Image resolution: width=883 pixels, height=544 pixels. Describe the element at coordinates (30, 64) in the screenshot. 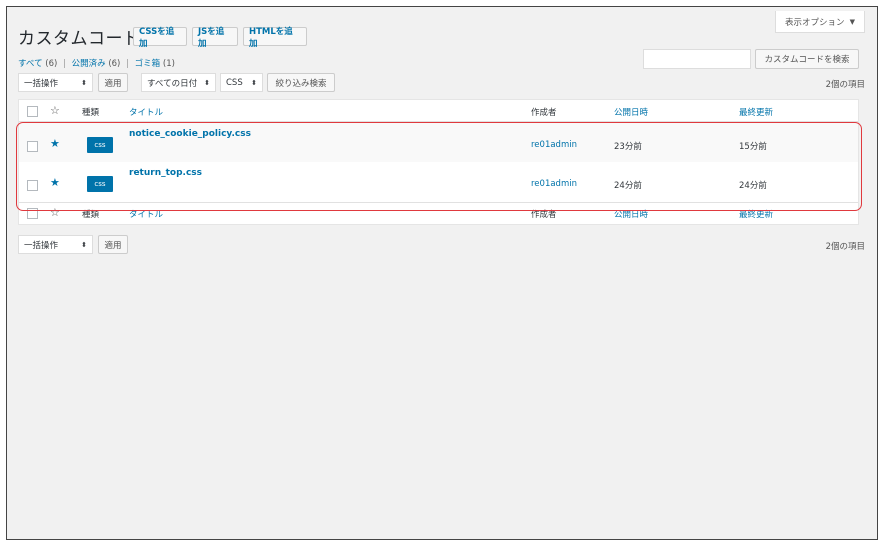

I see `filter-all-link: すべて` at that location.